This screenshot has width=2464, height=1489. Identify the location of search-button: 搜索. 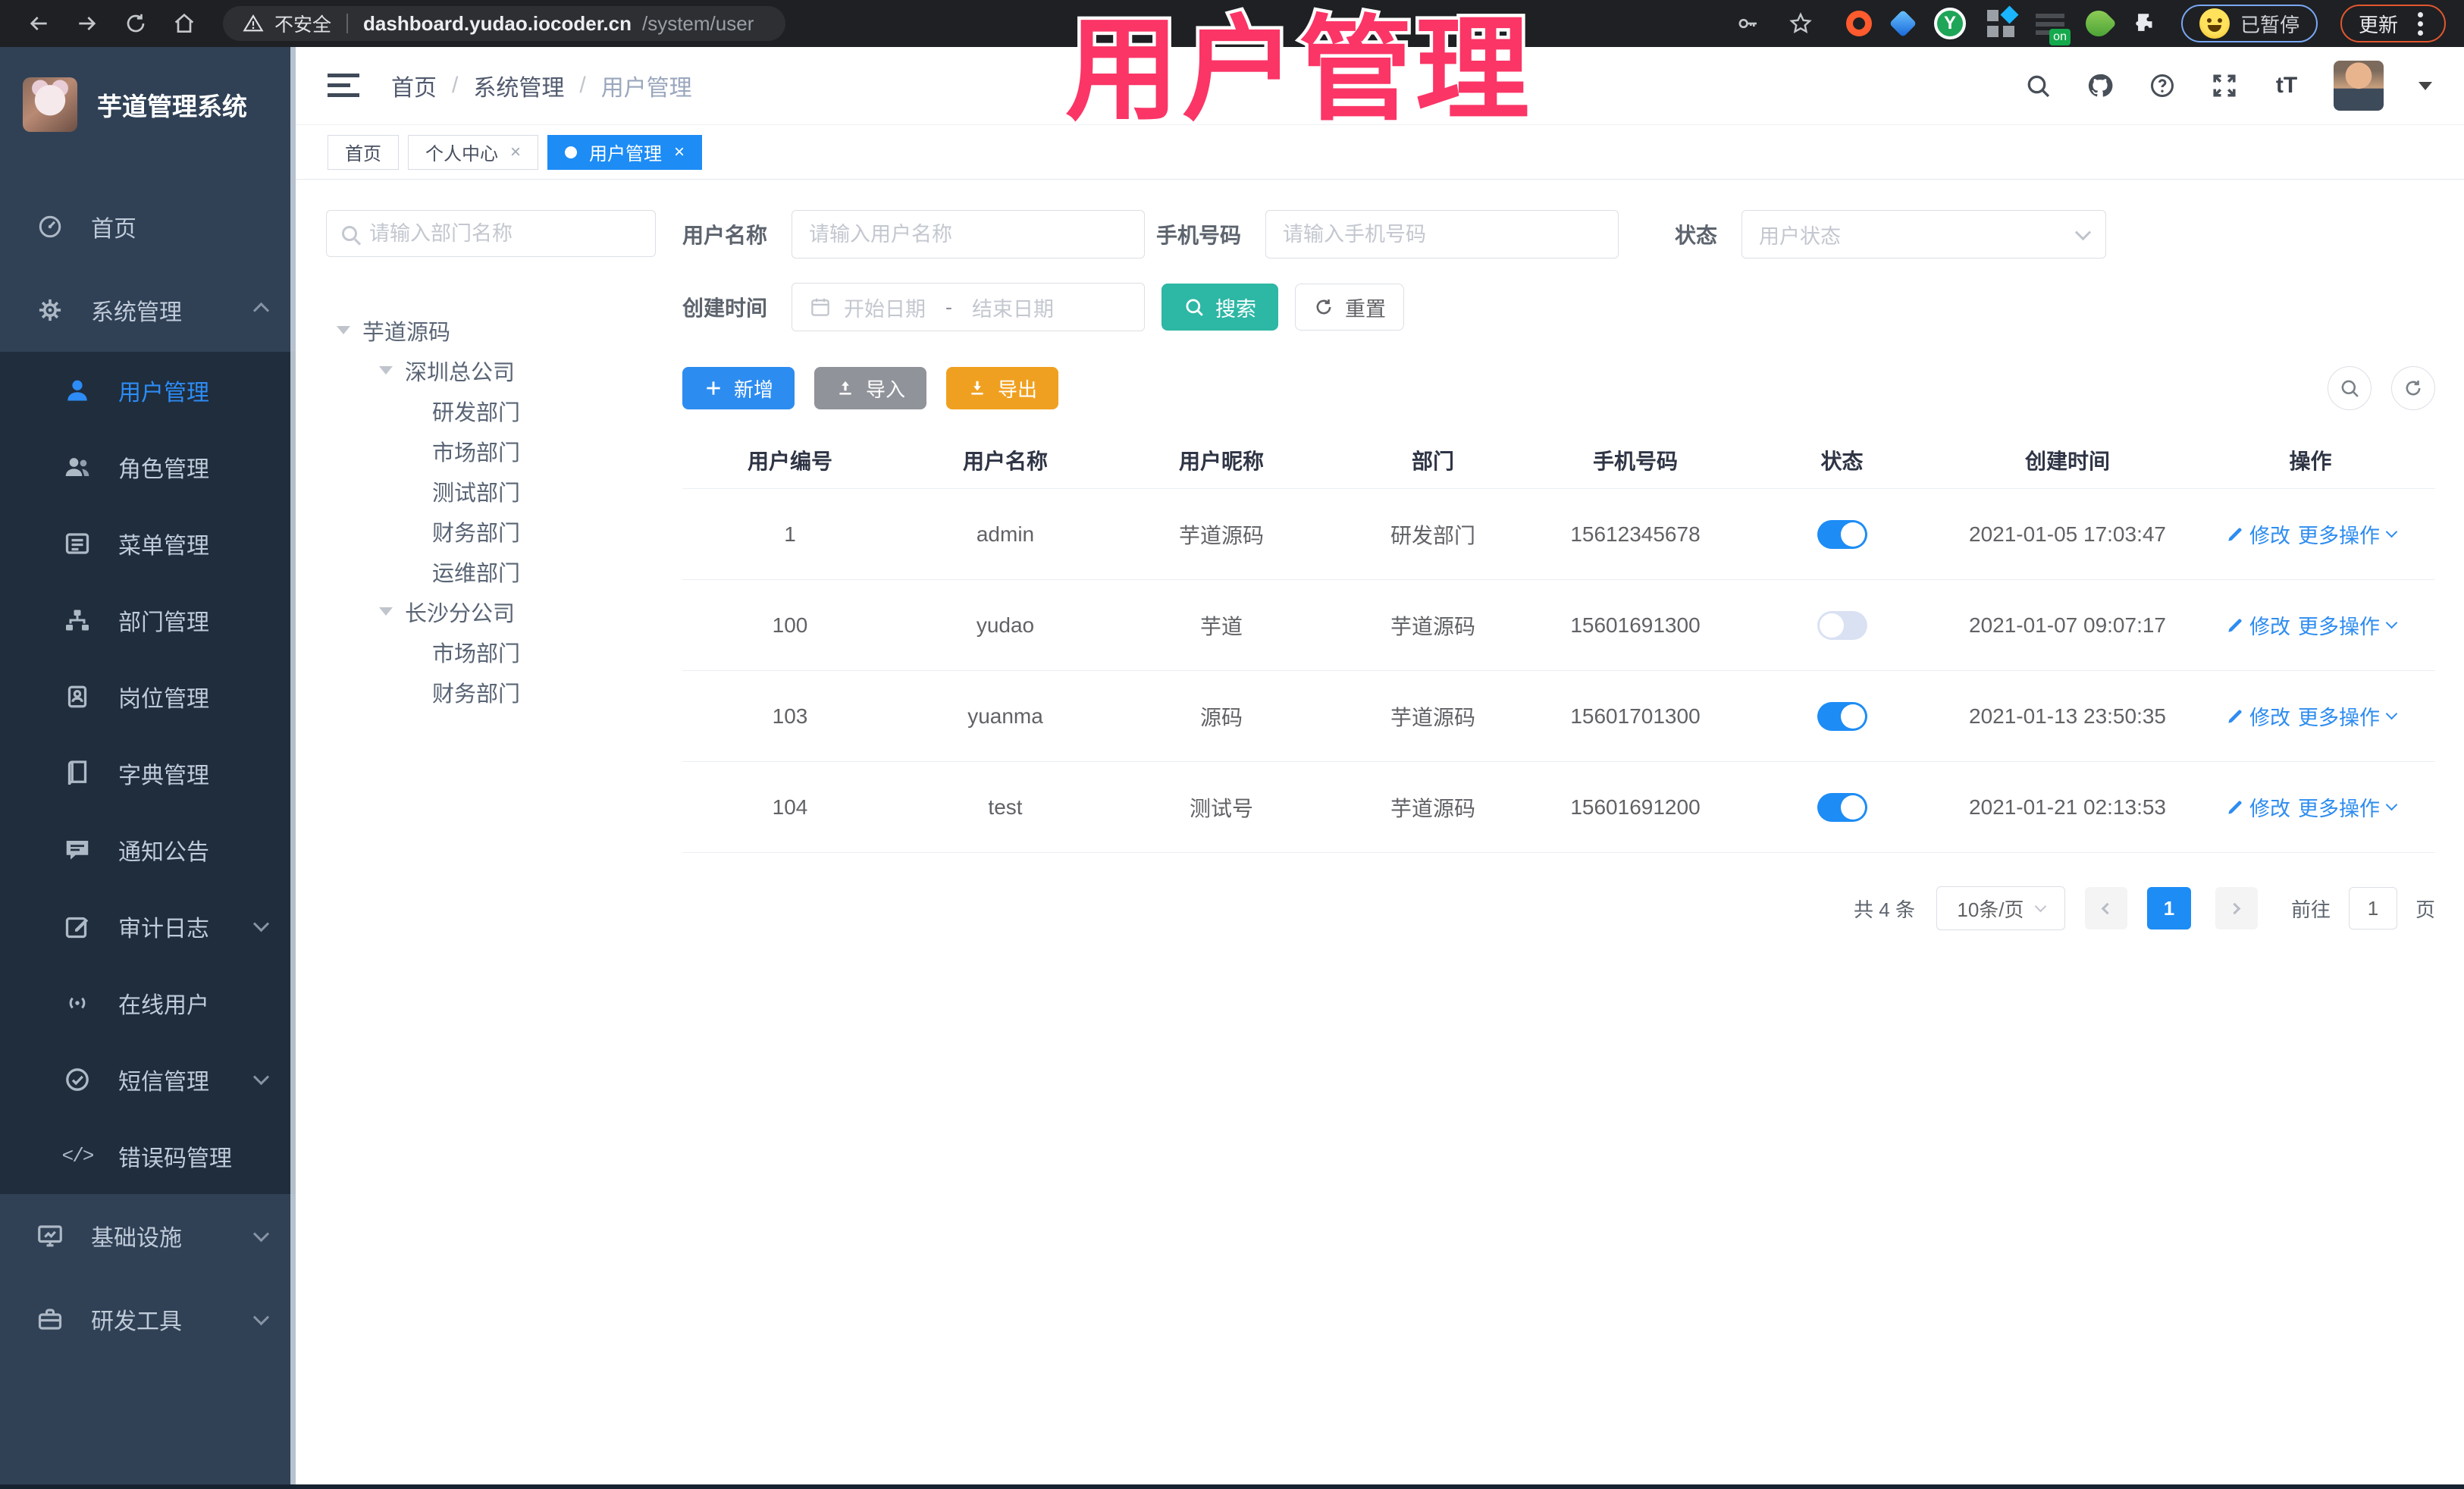
(1220, 307).